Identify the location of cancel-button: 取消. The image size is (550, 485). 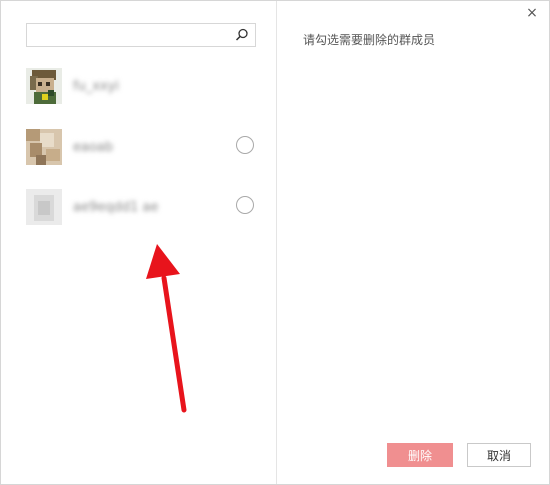
(499, 455).